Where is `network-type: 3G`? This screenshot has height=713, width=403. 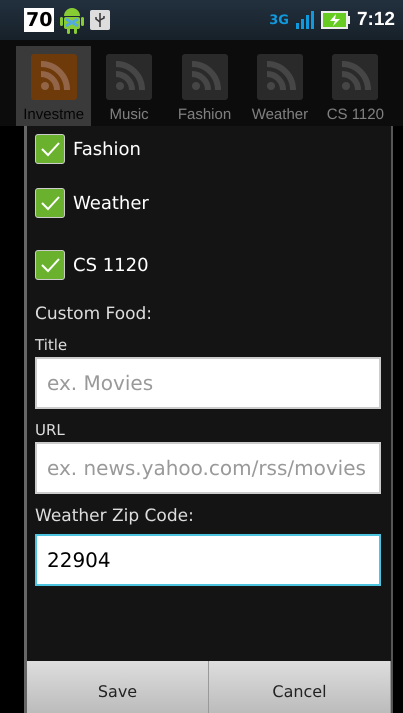 network-type: 3G is located at coordinates (279, 20).